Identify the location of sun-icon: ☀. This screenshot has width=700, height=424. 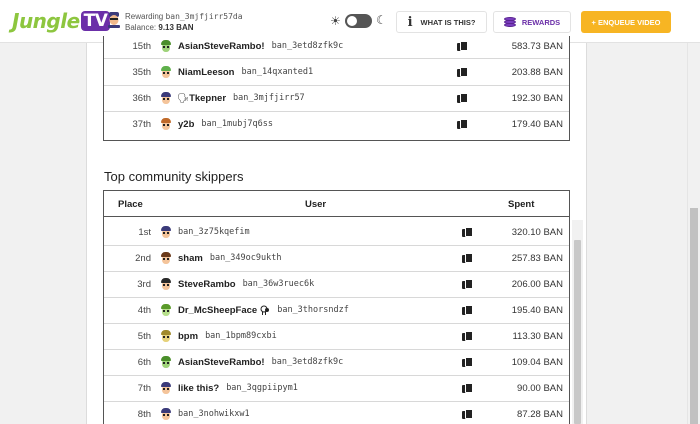
(335, 21).